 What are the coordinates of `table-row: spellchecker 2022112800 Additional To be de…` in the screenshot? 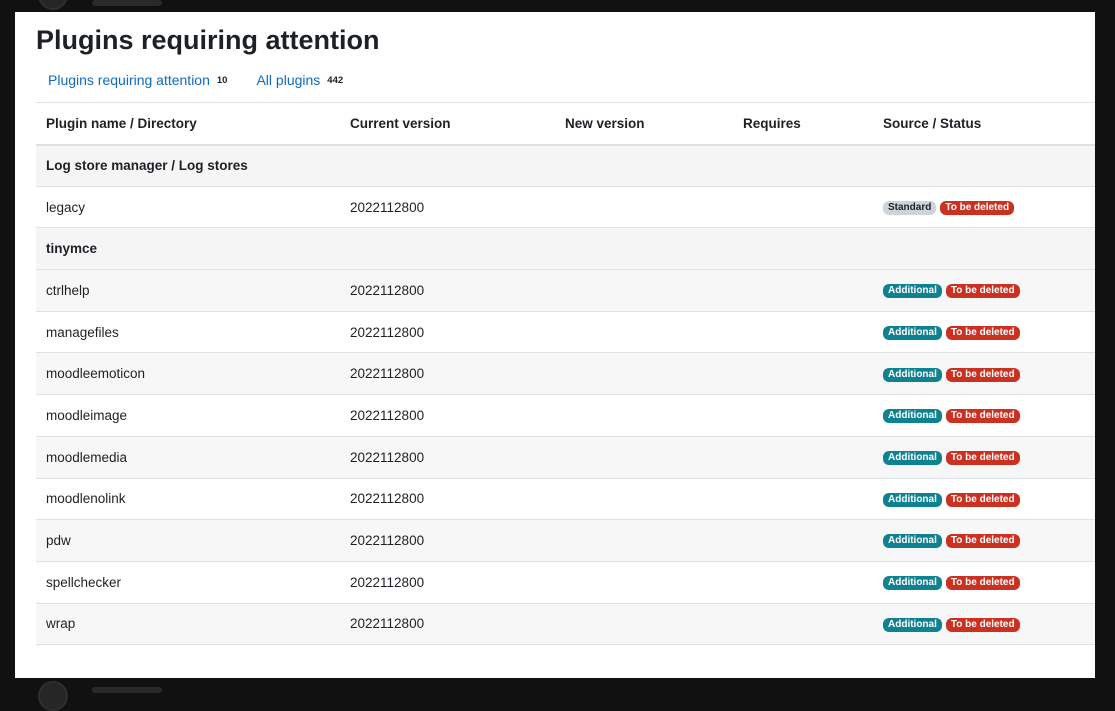 It's located at (565, 582).